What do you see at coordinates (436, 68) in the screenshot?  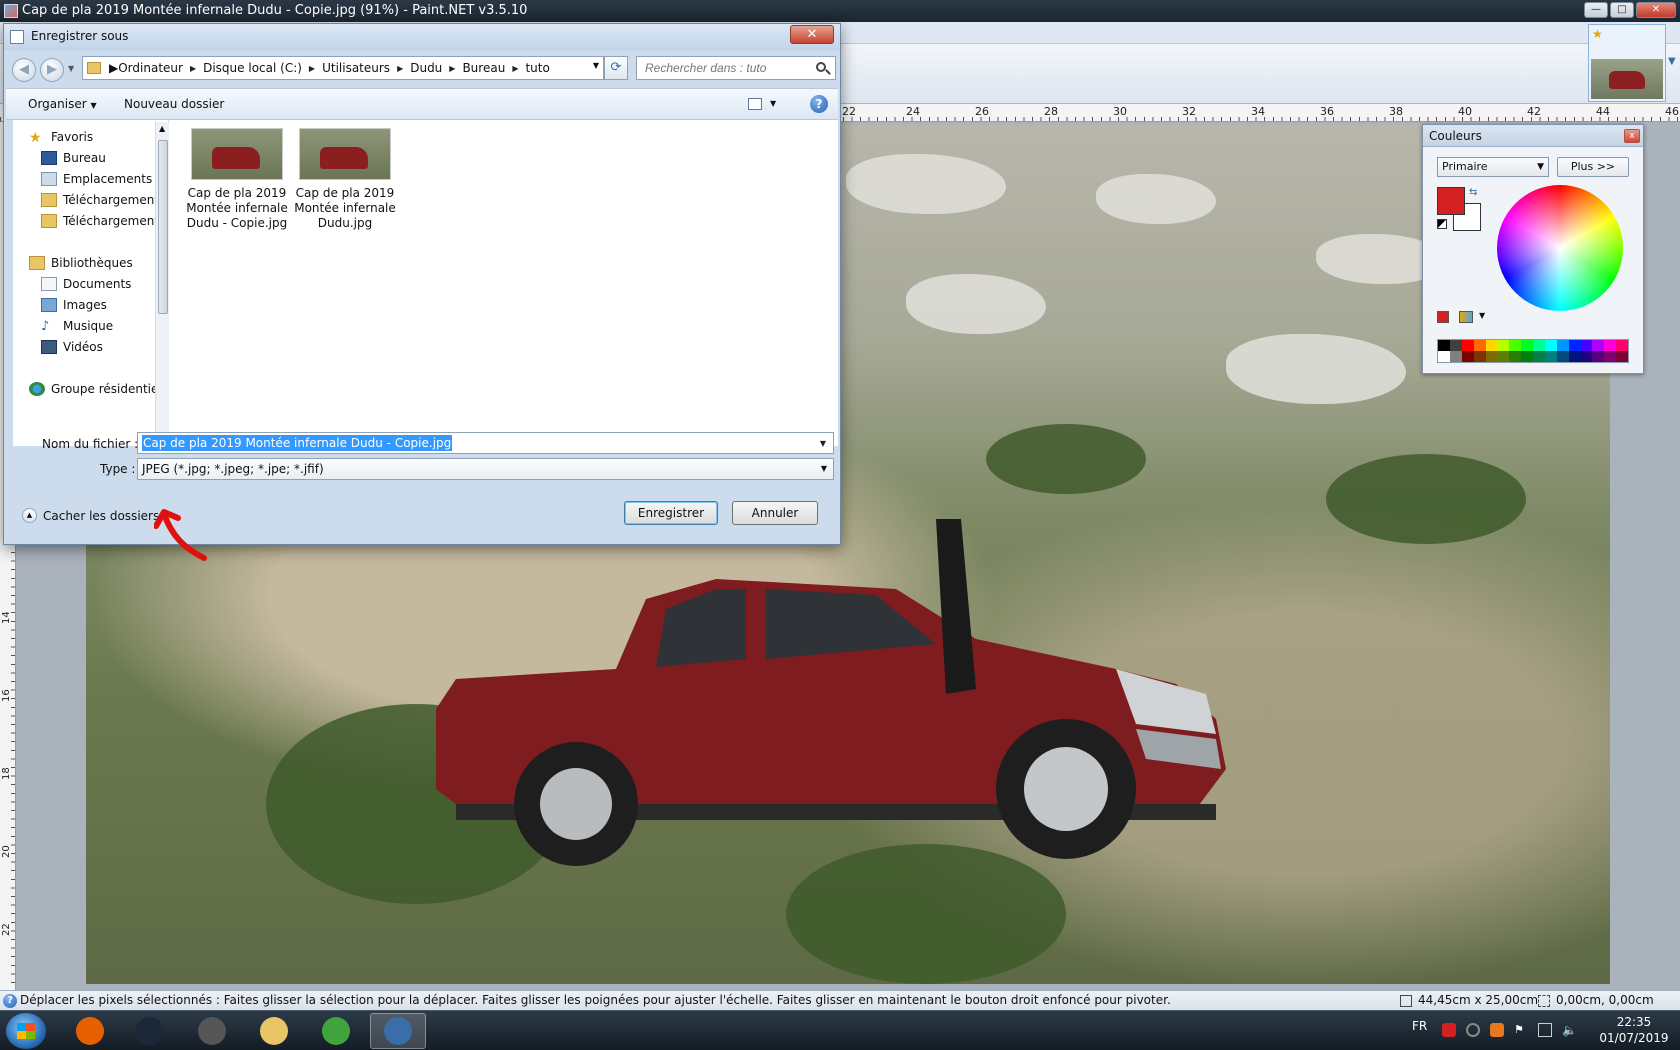 I see `breadcrumb-dudu: Dudu ▶` at bounding box center [436, 68].